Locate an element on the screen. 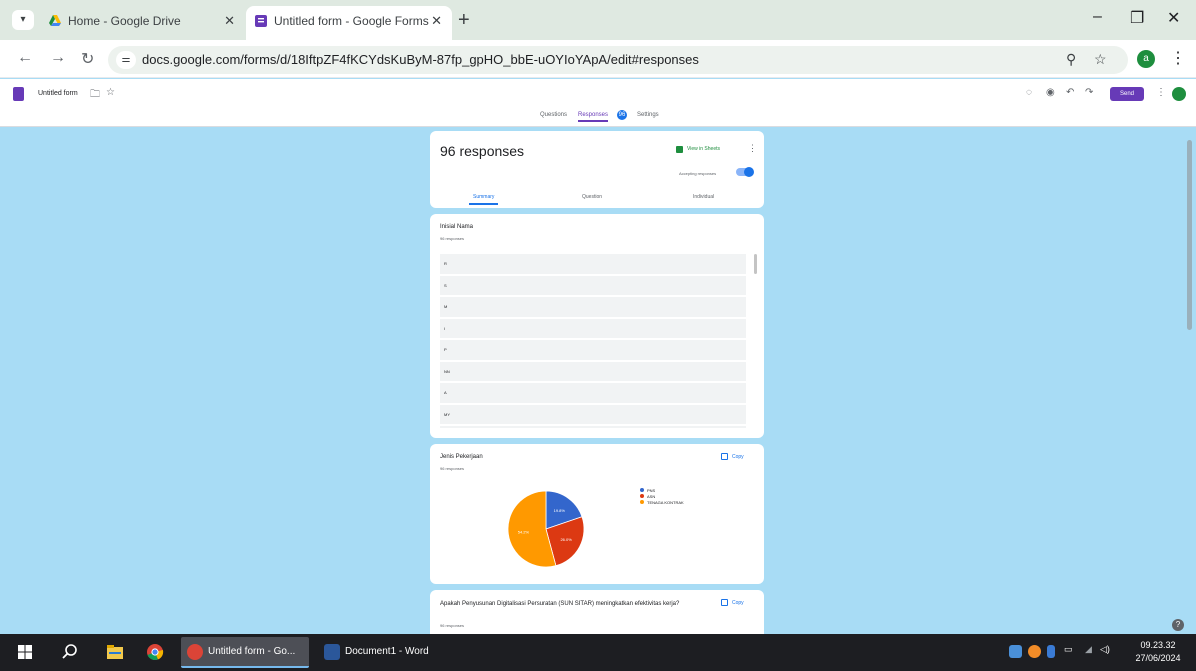  volume-icon: ◁) is located at coordinates (1105, 649).